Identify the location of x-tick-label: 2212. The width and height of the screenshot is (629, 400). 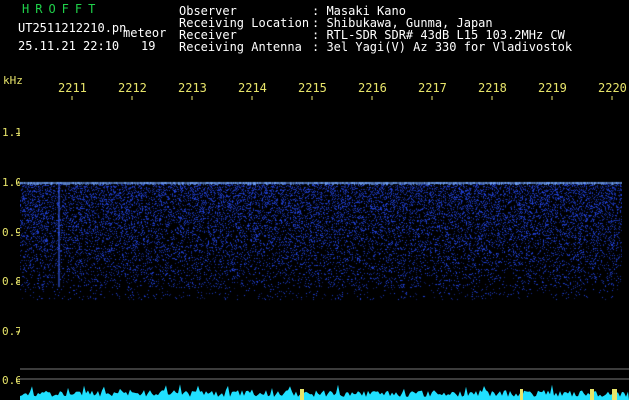
(132, 88).